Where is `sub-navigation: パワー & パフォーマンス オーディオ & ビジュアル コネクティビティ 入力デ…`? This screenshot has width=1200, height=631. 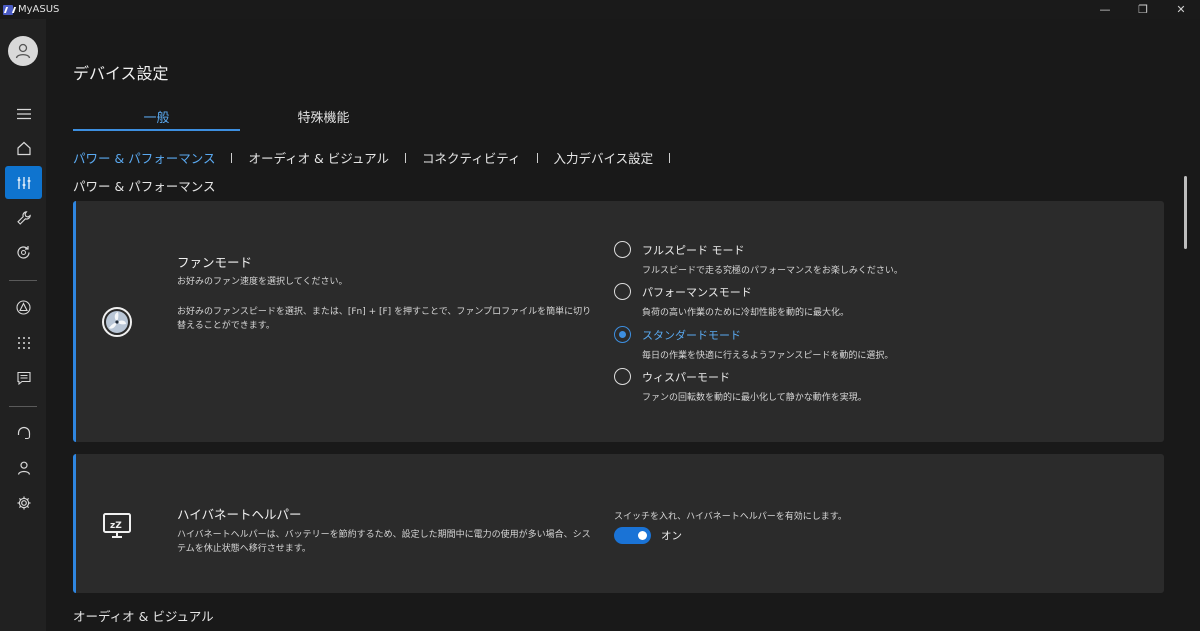
sub-navigation: パワー & パフォーマンス オーディオ & ビジュアル コネクティビティ 入力デ… is located at coordinates (379, 157).